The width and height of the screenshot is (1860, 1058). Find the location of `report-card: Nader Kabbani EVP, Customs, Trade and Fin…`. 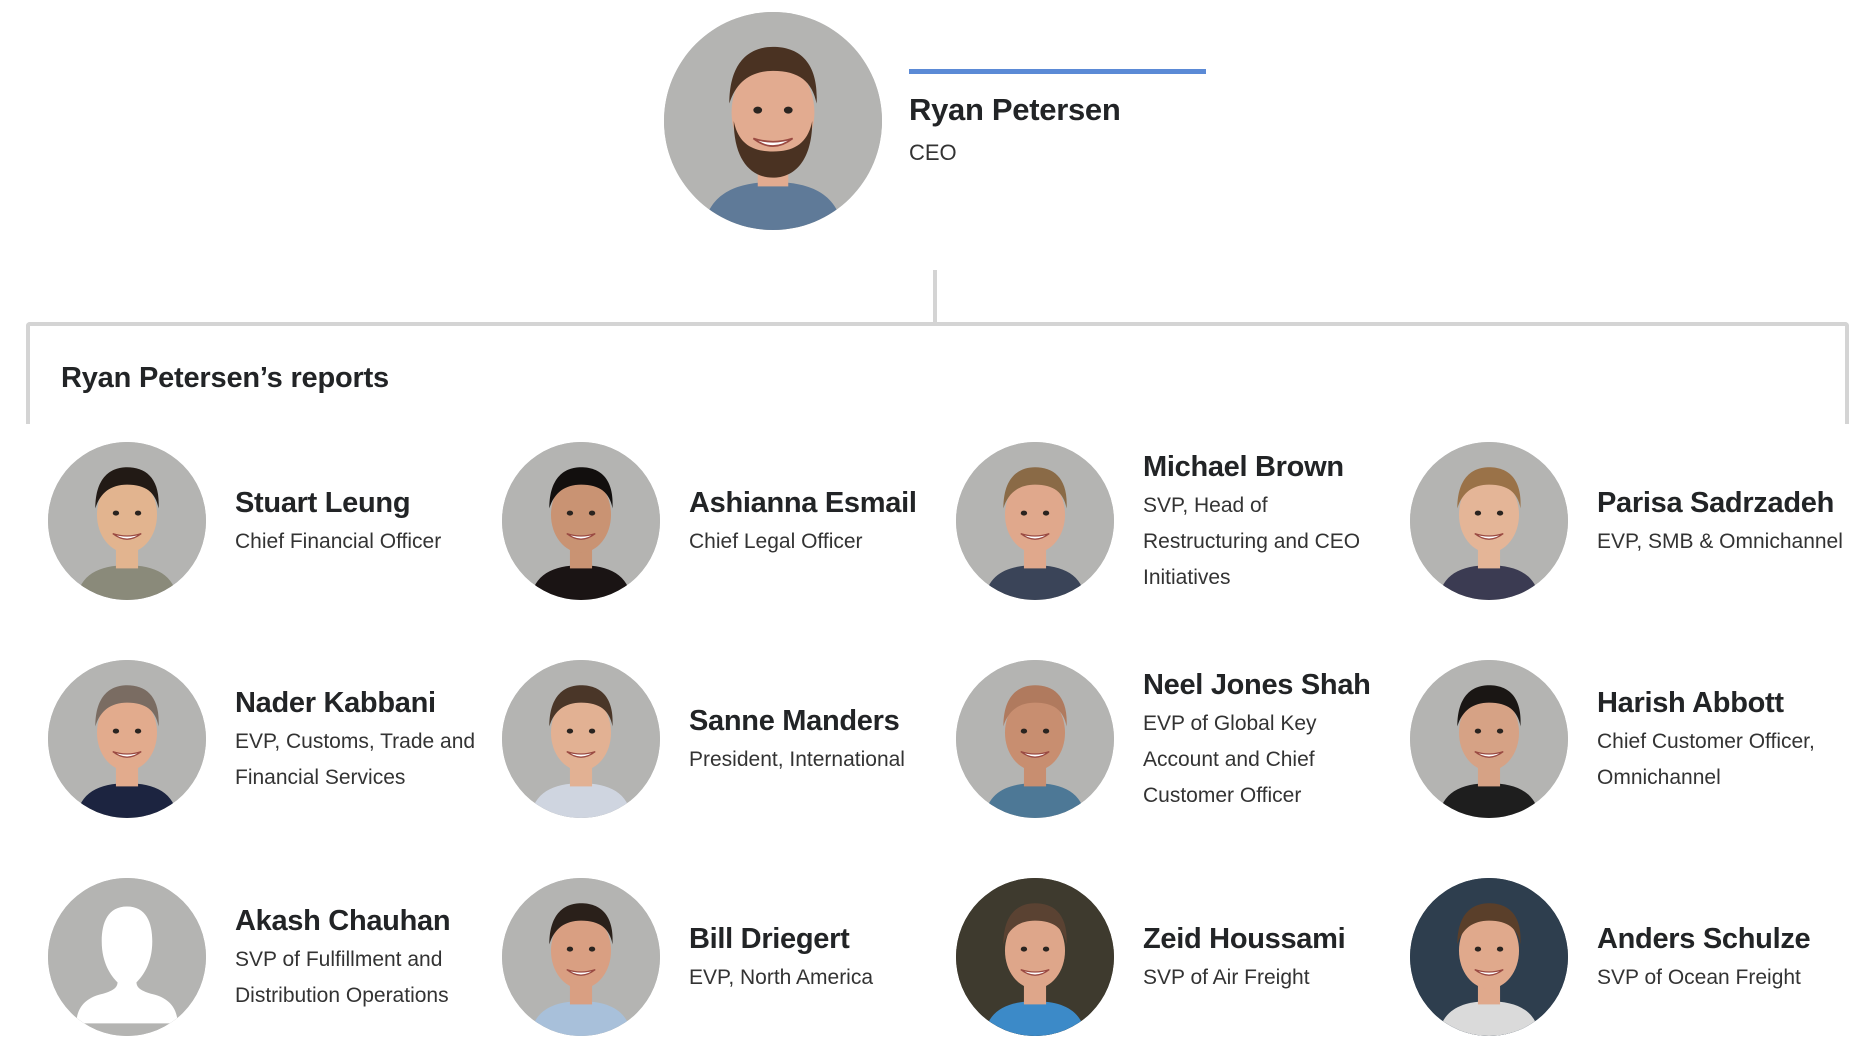

report-card: Nader Kabbani EVP, Customs, Trade and Fin… is located at coordinates (268, 750).